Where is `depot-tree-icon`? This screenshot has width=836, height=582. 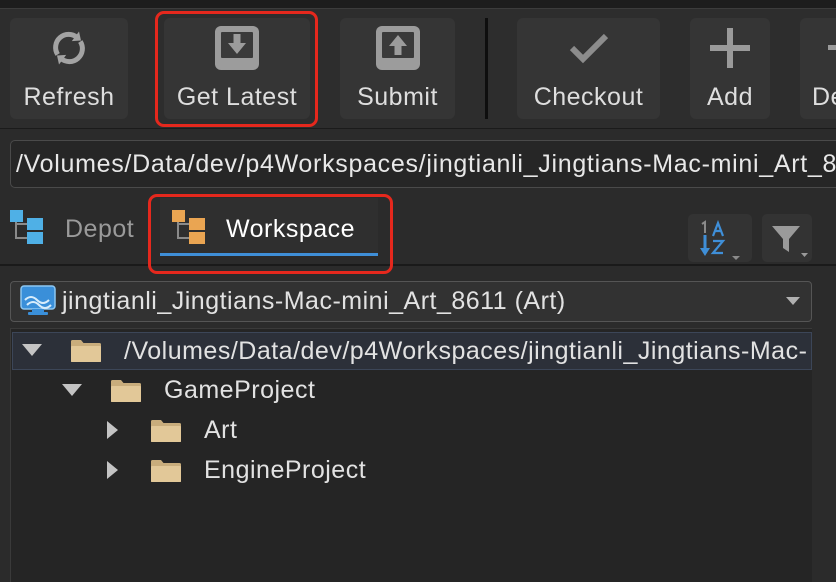
depot-tree-icon is located at coordinates (27, 227).